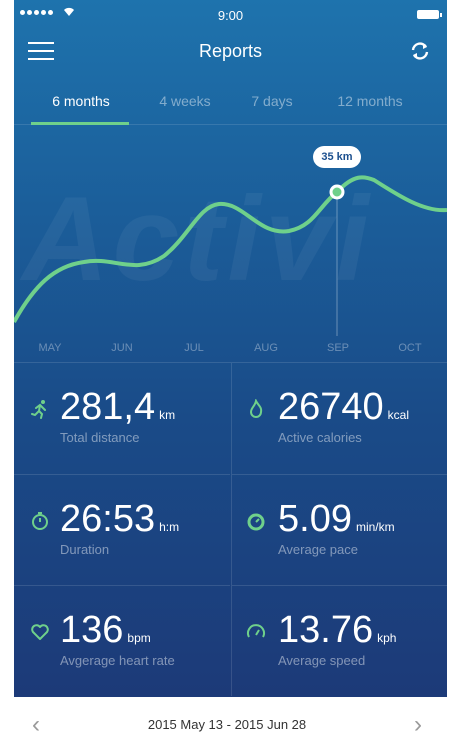  I want to click on stat-unit: km, so click(167, 415).